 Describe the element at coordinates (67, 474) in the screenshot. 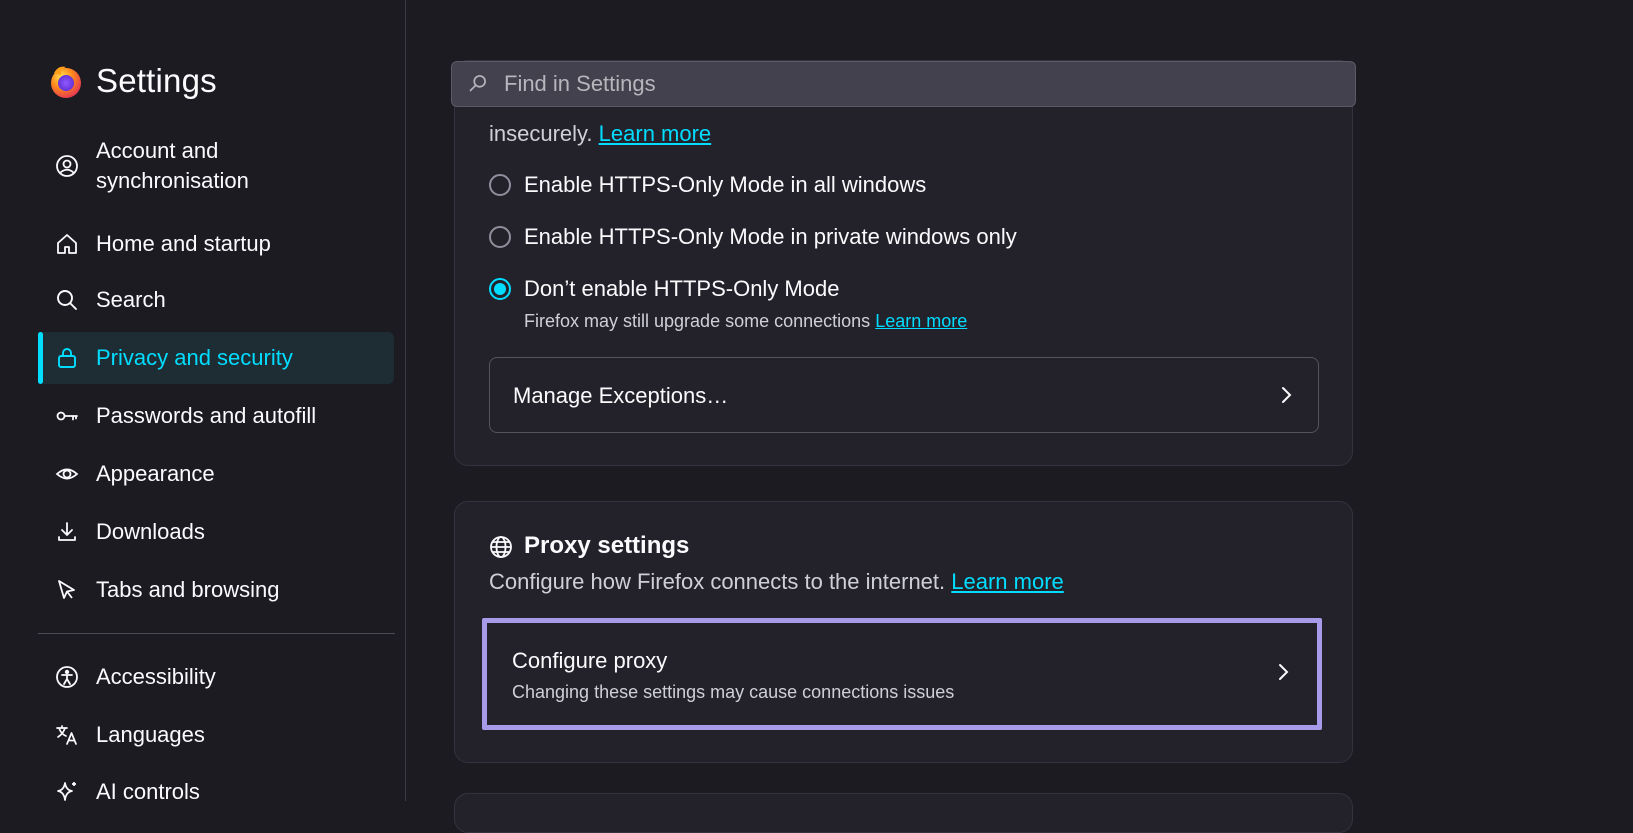

I see `eye-icon` at that location.